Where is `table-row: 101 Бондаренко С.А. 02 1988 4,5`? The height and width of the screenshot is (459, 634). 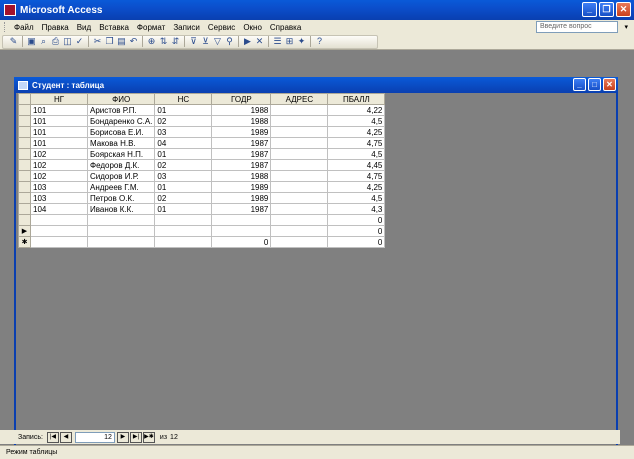
table-row: 101 Бондаренко С.А. 02 1988 4,5 is located at coordinates (202, 121).